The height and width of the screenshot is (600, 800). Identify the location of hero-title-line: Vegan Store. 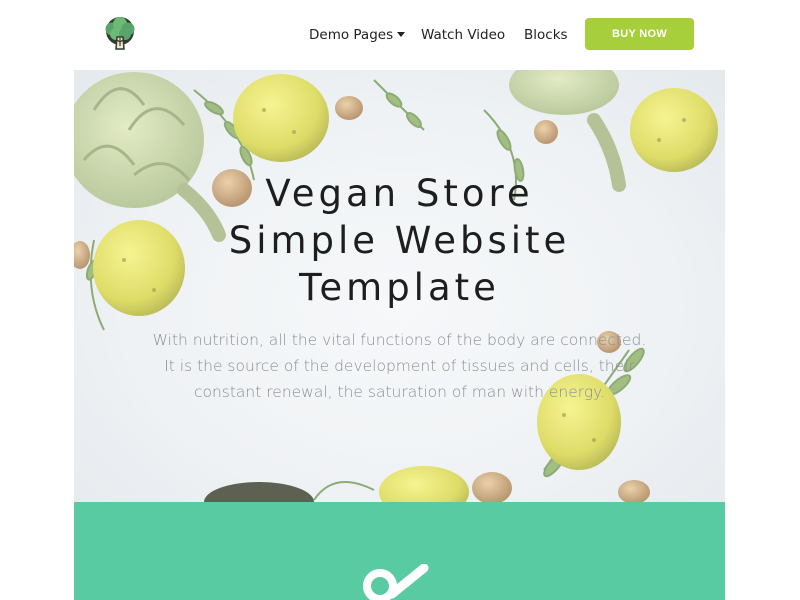
(399, 193).